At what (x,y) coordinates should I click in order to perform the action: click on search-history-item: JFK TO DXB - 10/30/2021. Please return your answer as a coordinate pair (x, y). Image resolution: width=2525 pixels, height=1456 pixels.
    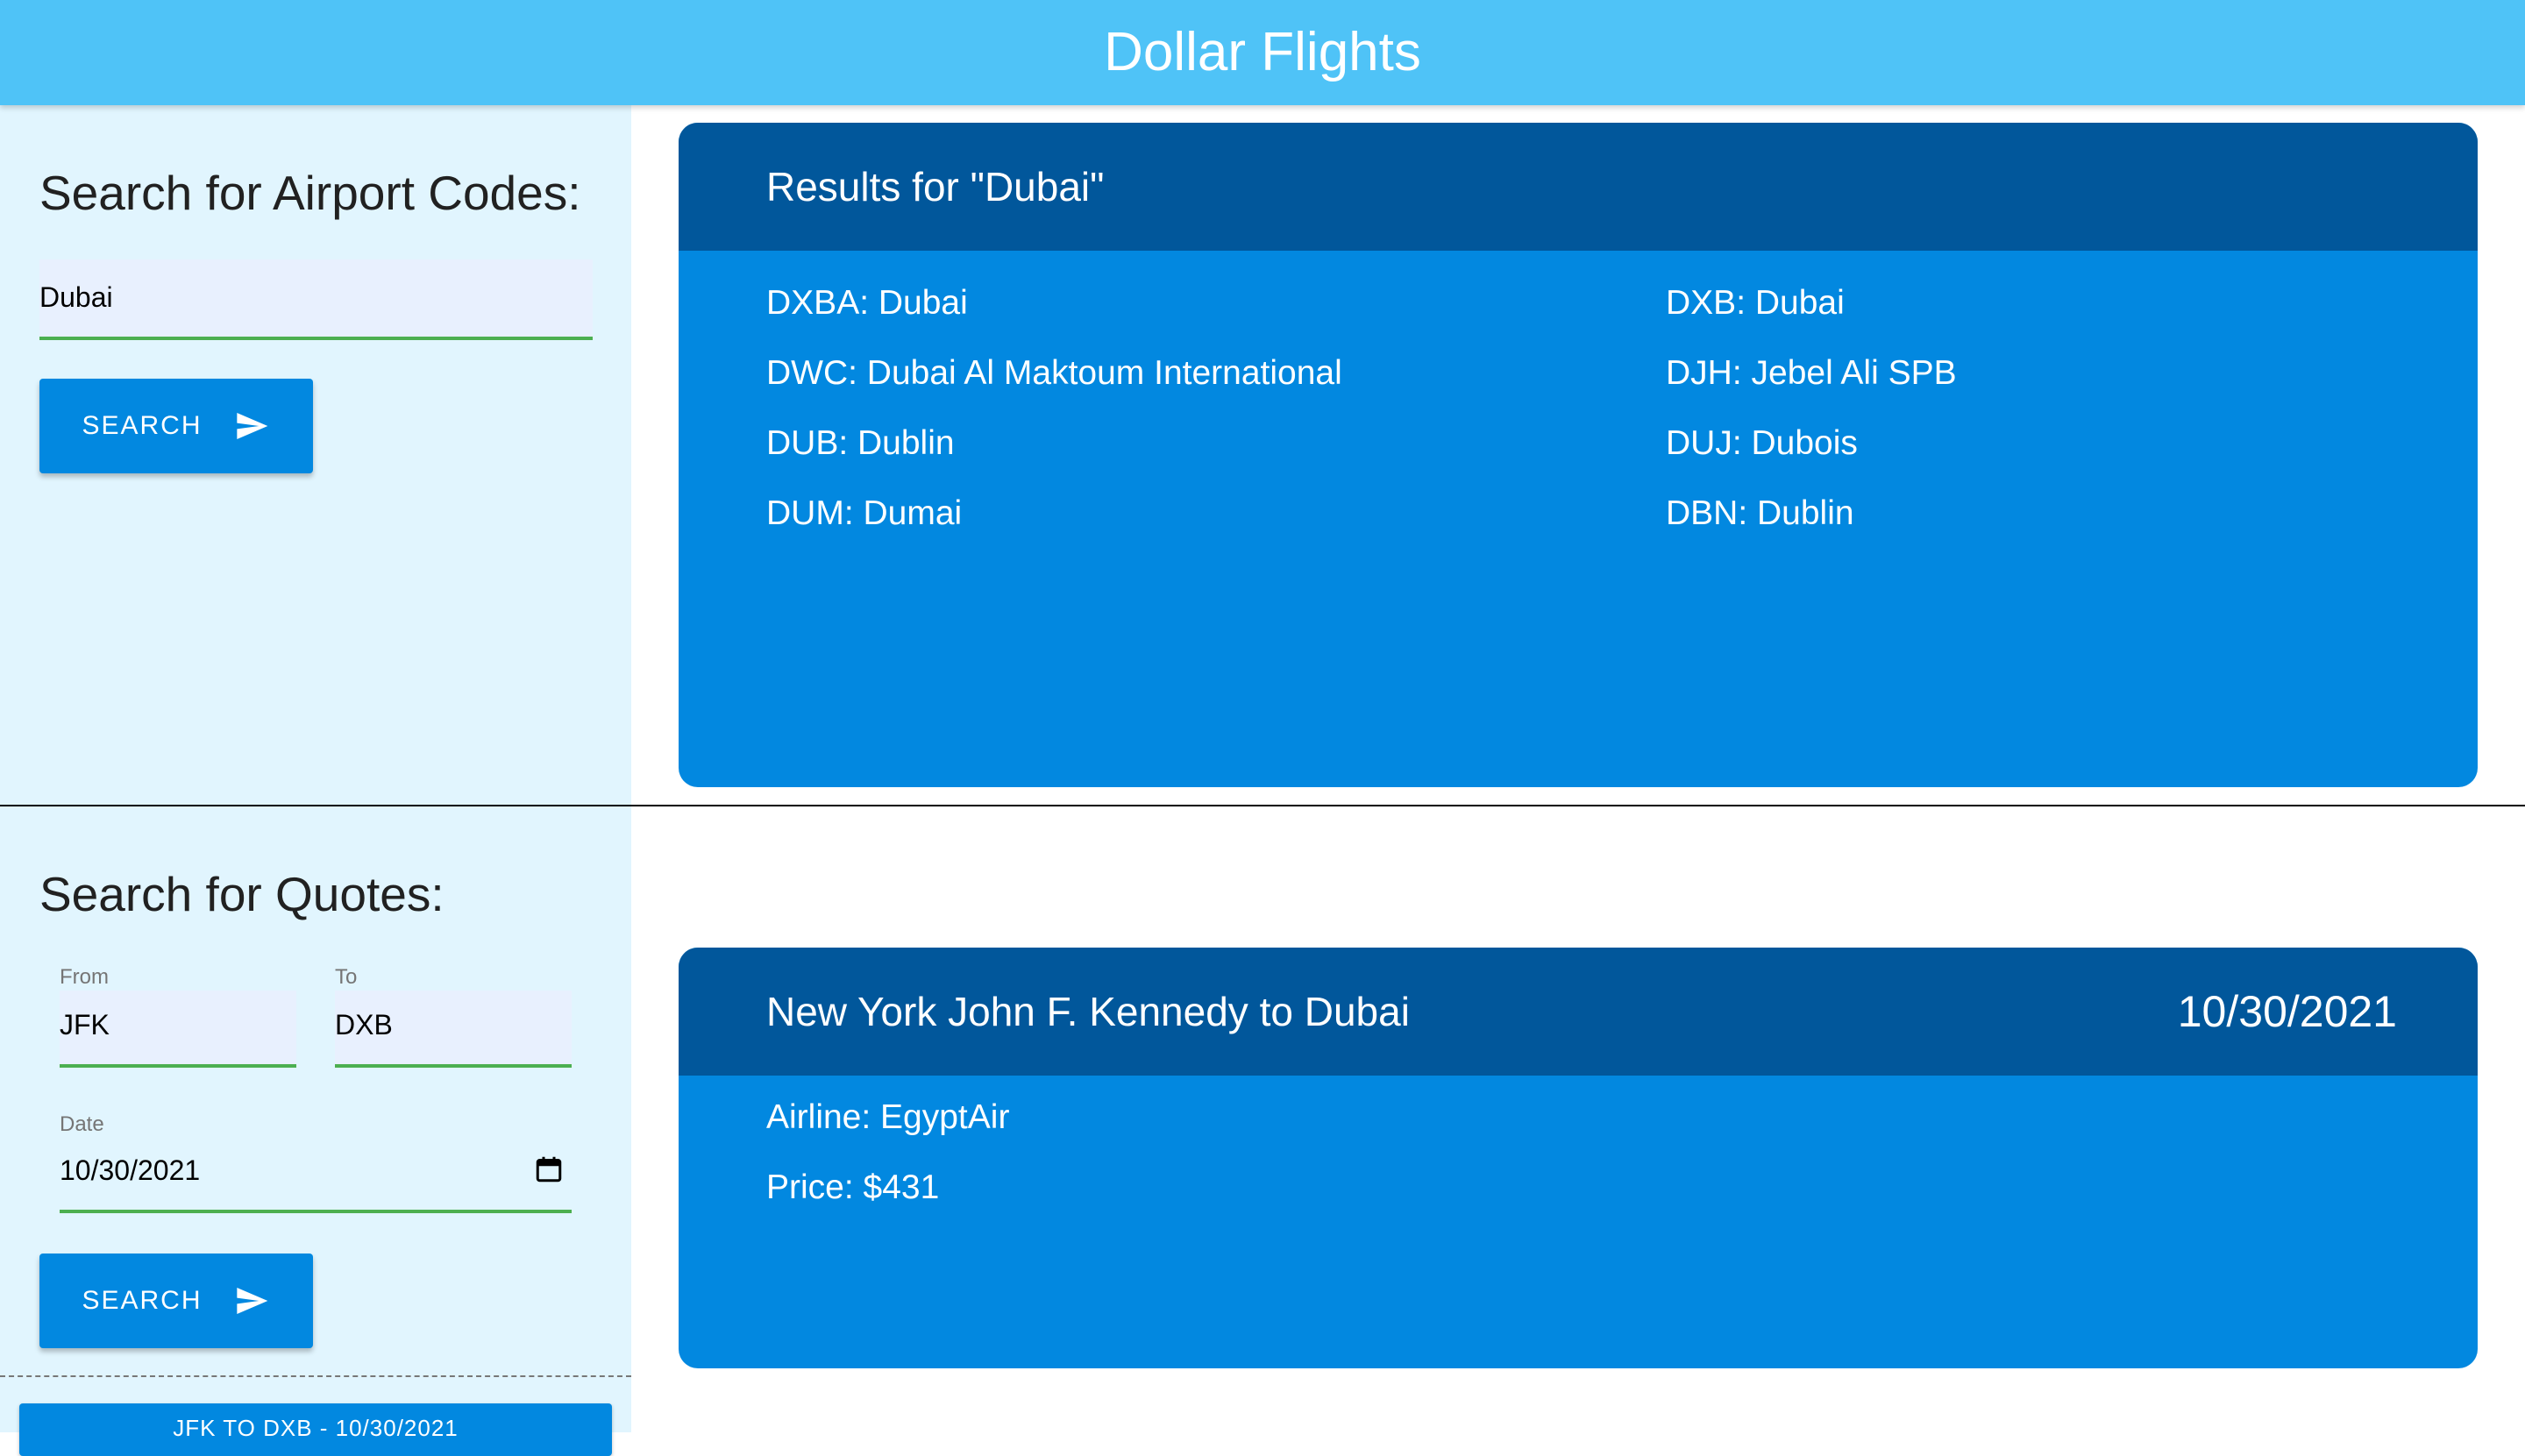
    Looking at the image, I should click on (315, 1429).